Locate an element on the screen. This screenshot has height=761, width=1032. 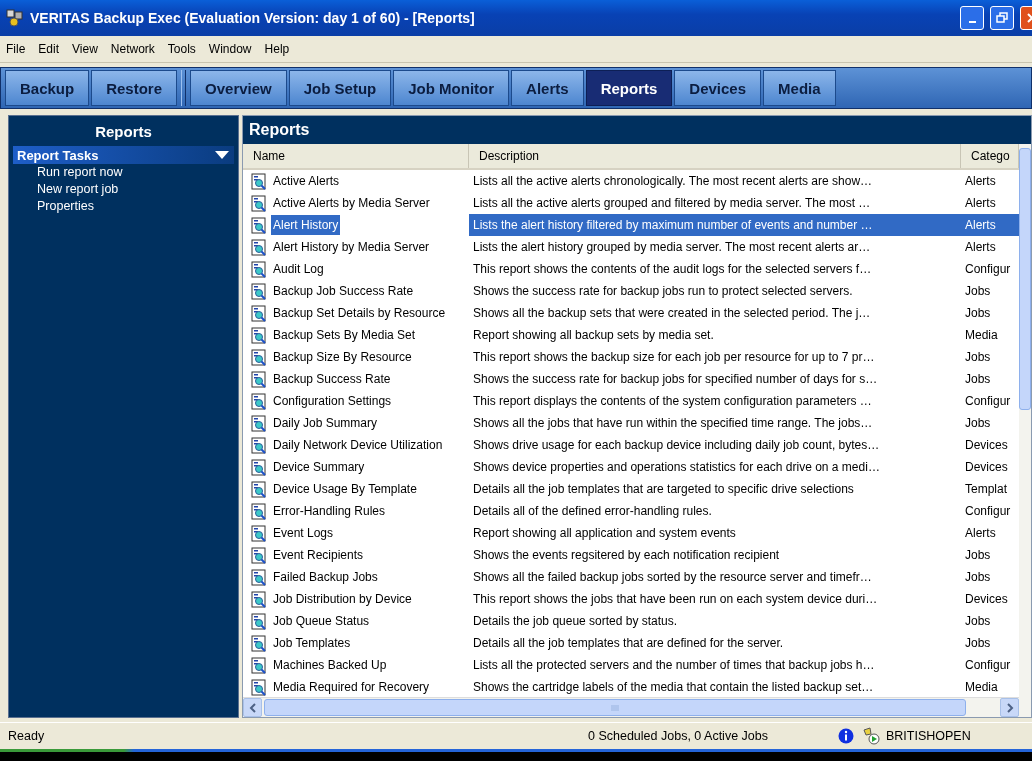
menu-item: Window is located at coordinates (230, 49).